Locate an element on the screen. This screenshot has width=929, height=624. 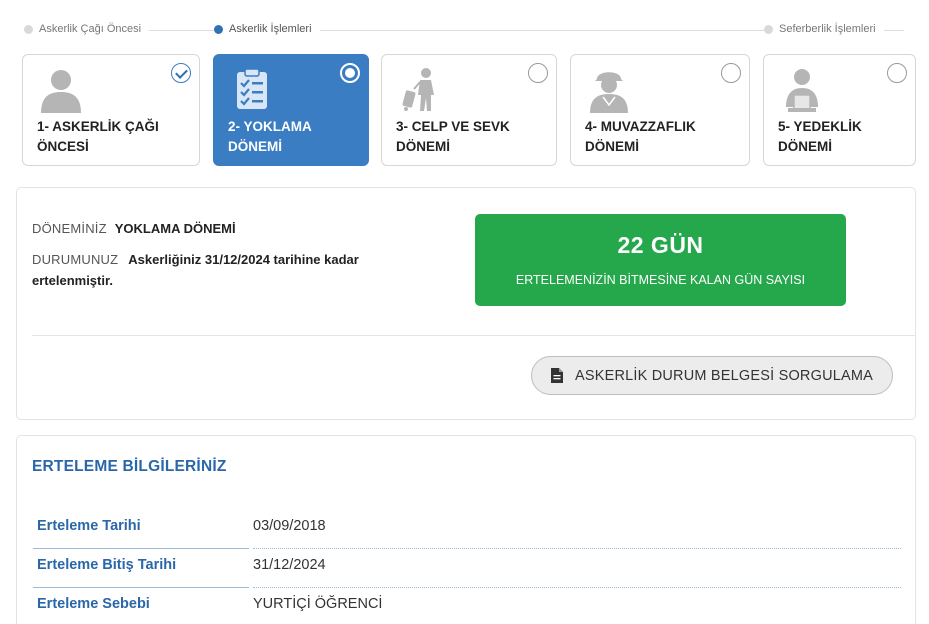
document-query-label: ASKERLİK DURUM BELGESİ SORGULAMA is located at coordinates (724, 375).